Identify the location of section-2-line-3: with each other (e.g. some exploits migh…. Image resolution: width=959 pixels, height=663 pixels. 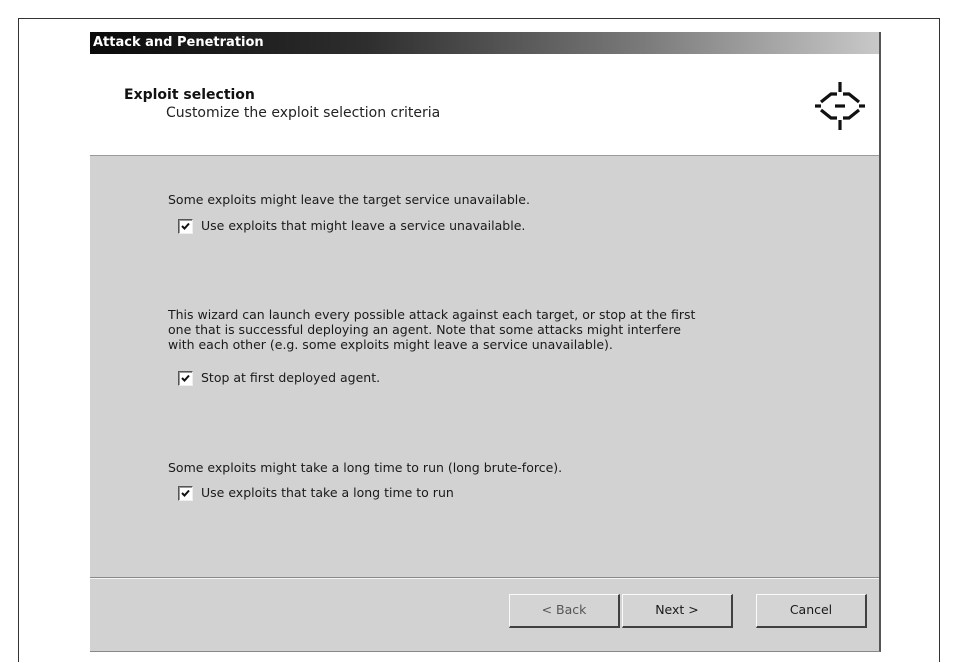
(390, 344).